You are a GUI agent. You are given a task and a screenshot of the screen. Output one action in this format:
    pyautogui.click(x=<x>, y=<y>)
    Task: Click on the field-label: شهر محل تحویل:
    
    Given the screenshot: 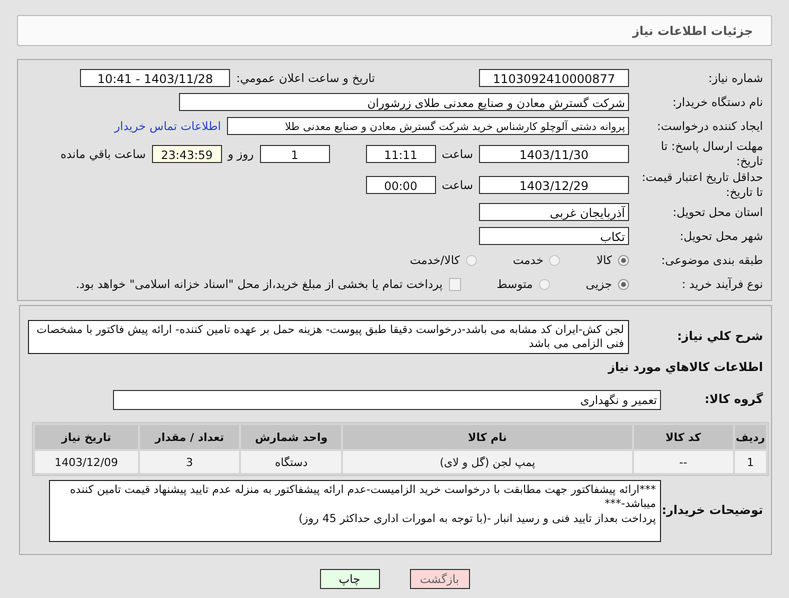 What is the action you would take?
    pyautogui.click(x=720, y=236)
    